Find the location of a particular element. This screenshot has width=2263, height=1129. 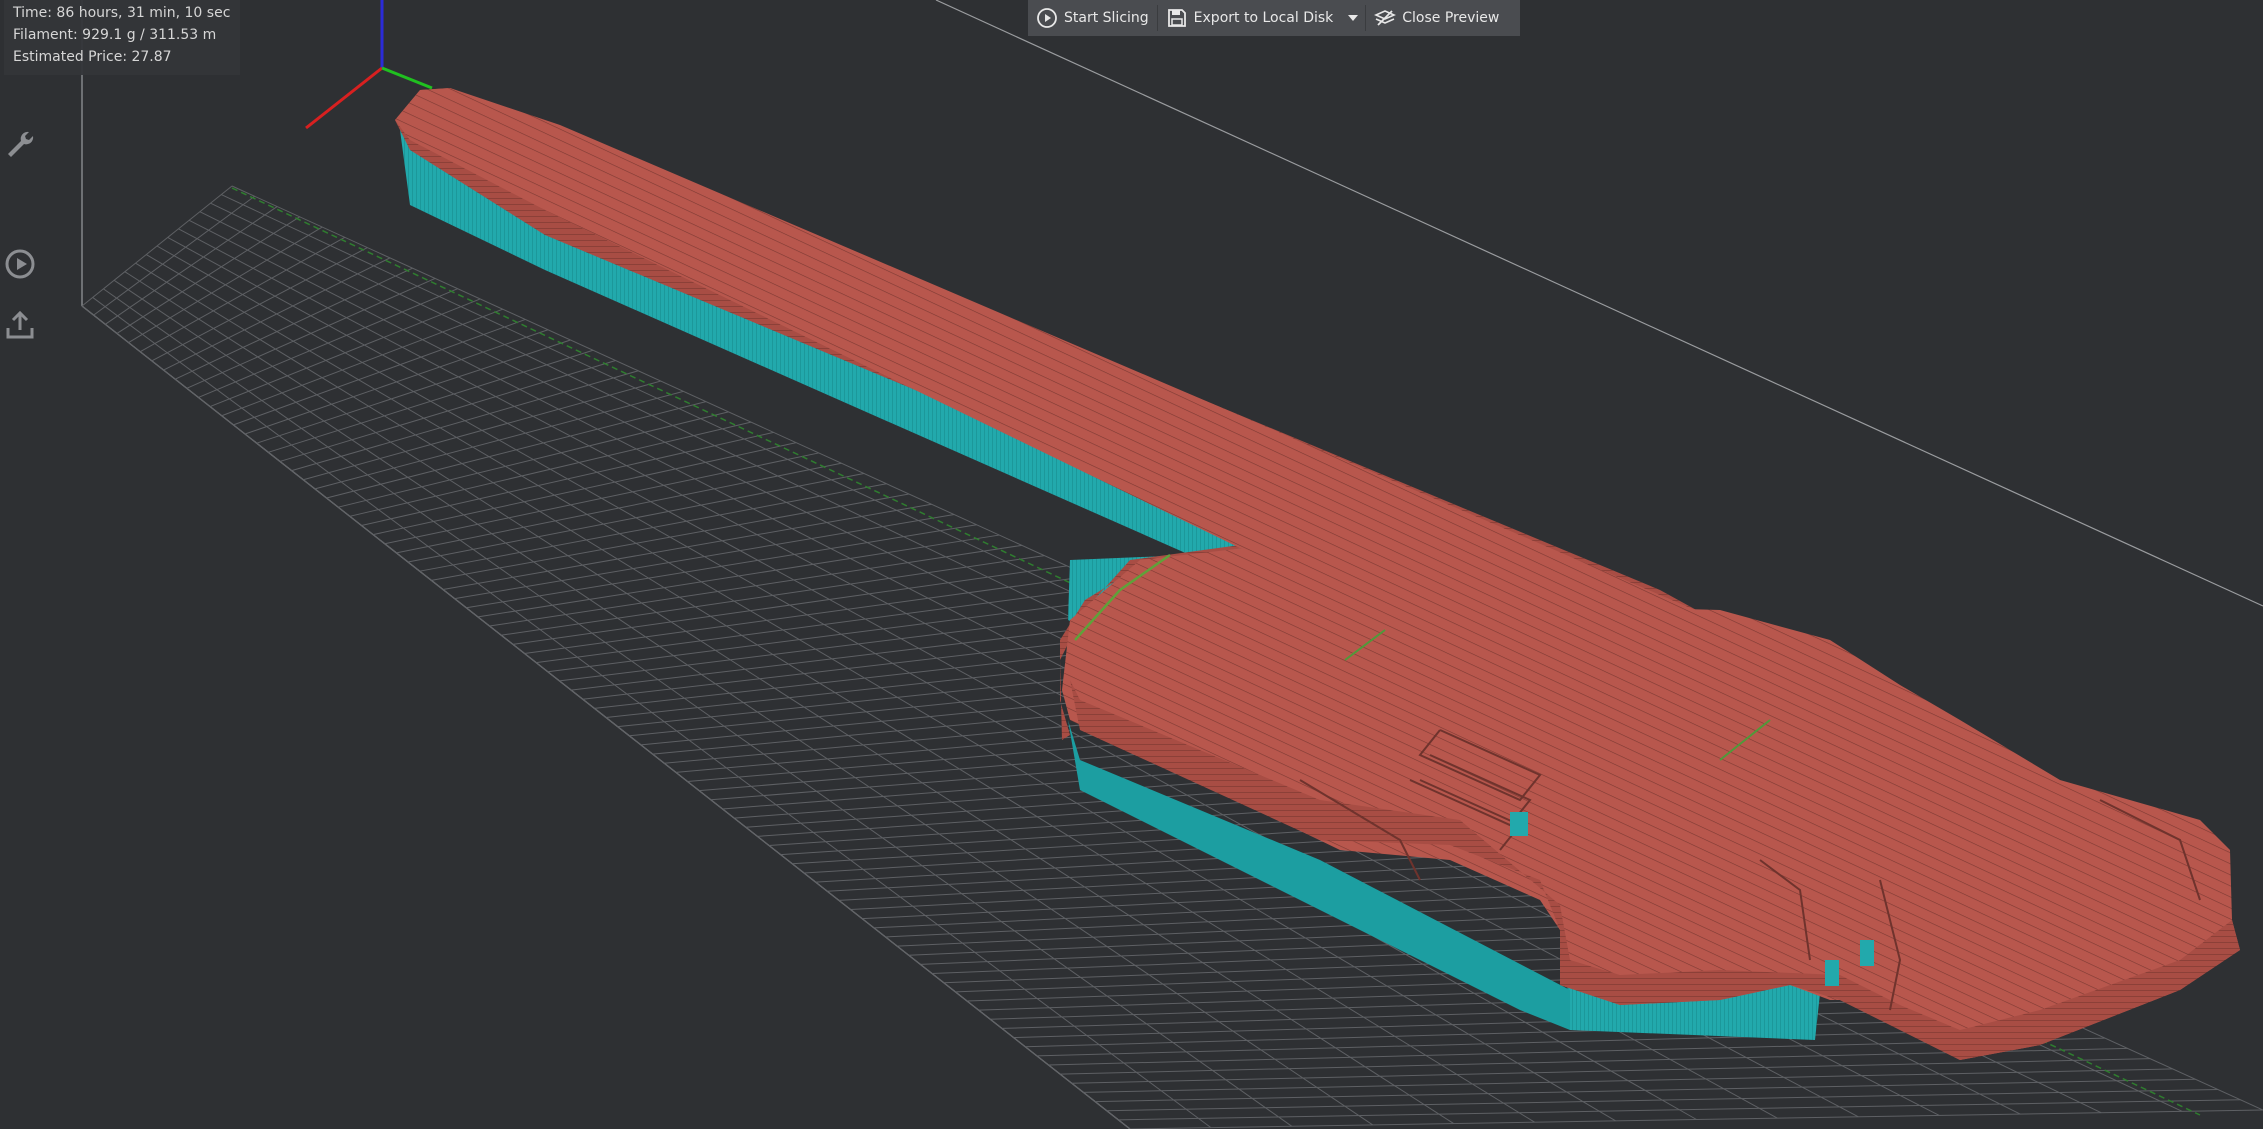

close-preview-button: Close Preview is located at coordinates (1436, 18).